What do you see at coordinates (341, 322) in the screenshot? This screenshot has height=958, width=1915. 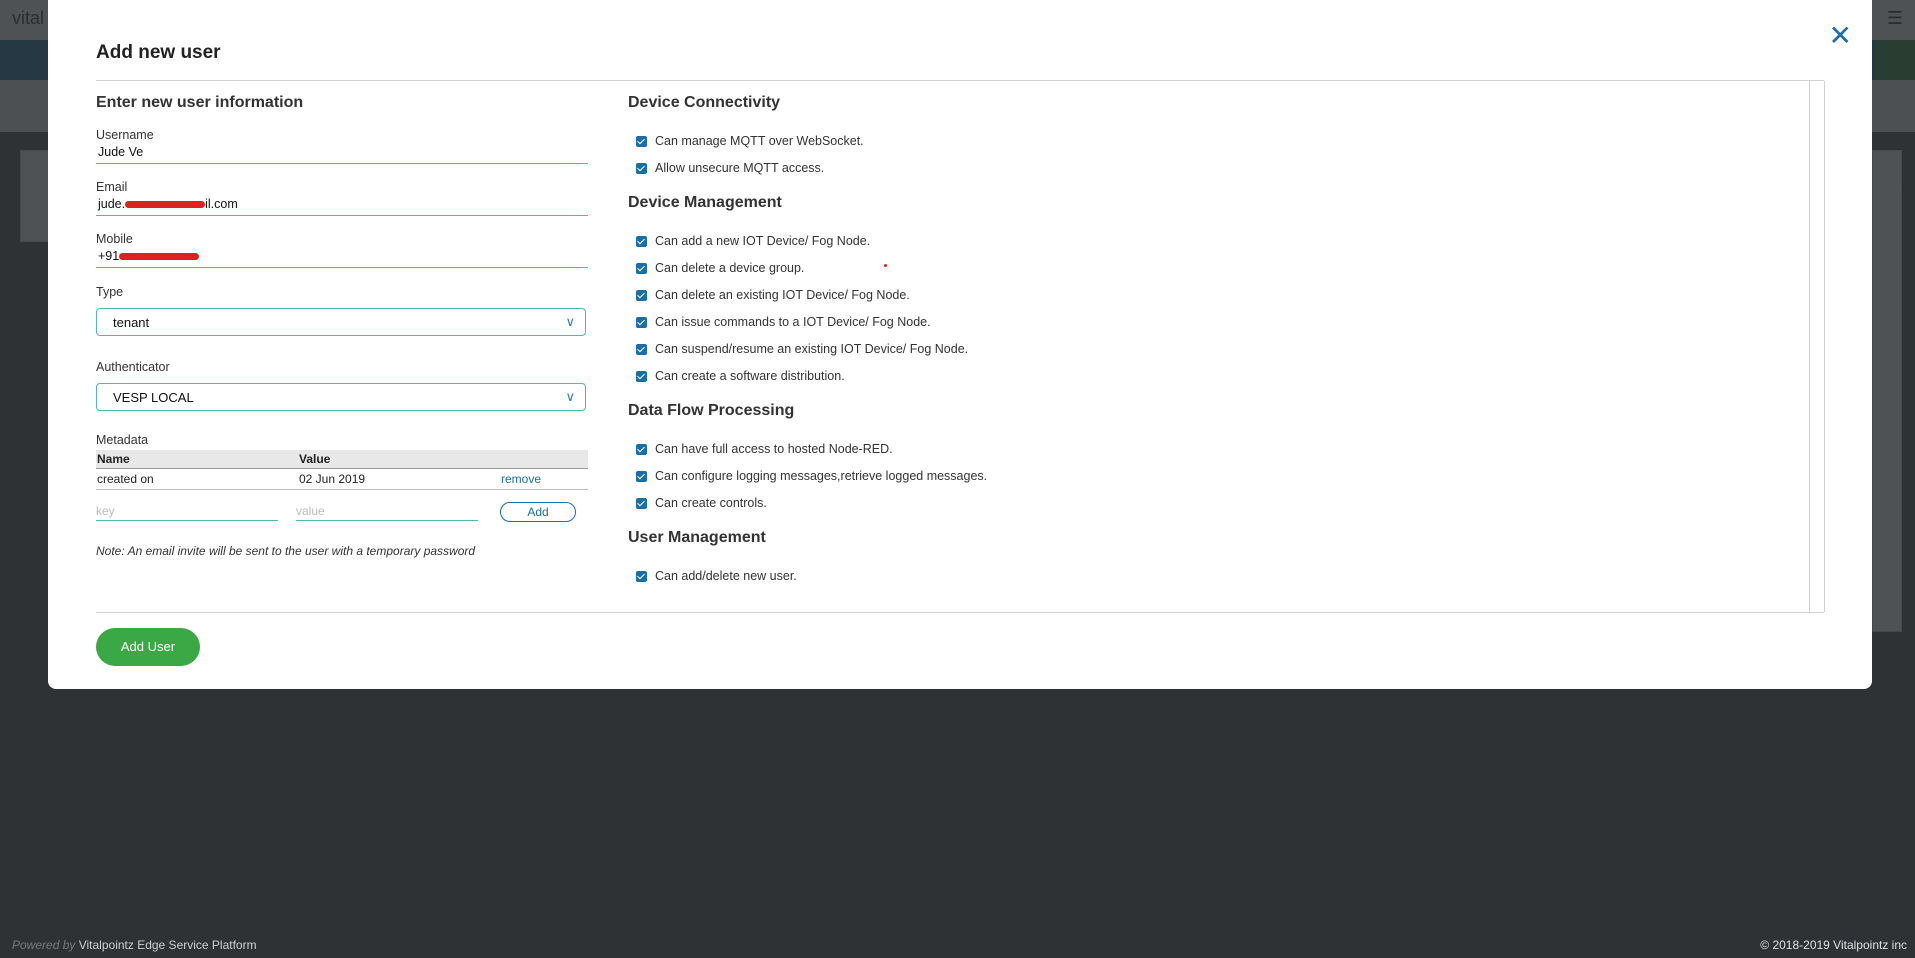 I see `type-select: tenant ∨` at bounding box center [341, 322].